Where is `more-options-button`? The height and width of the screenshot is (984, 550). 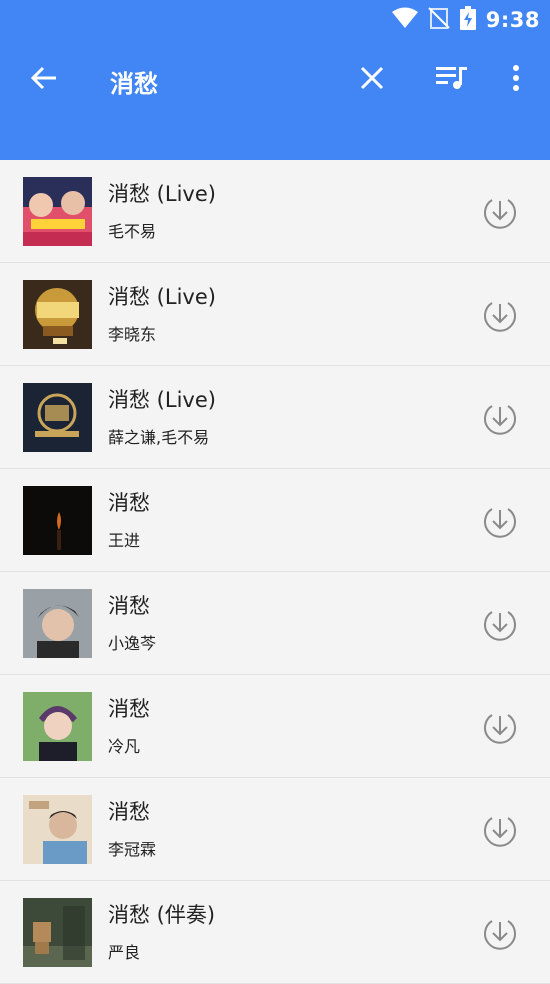 more-options-button is located at coordinates (516, 80).